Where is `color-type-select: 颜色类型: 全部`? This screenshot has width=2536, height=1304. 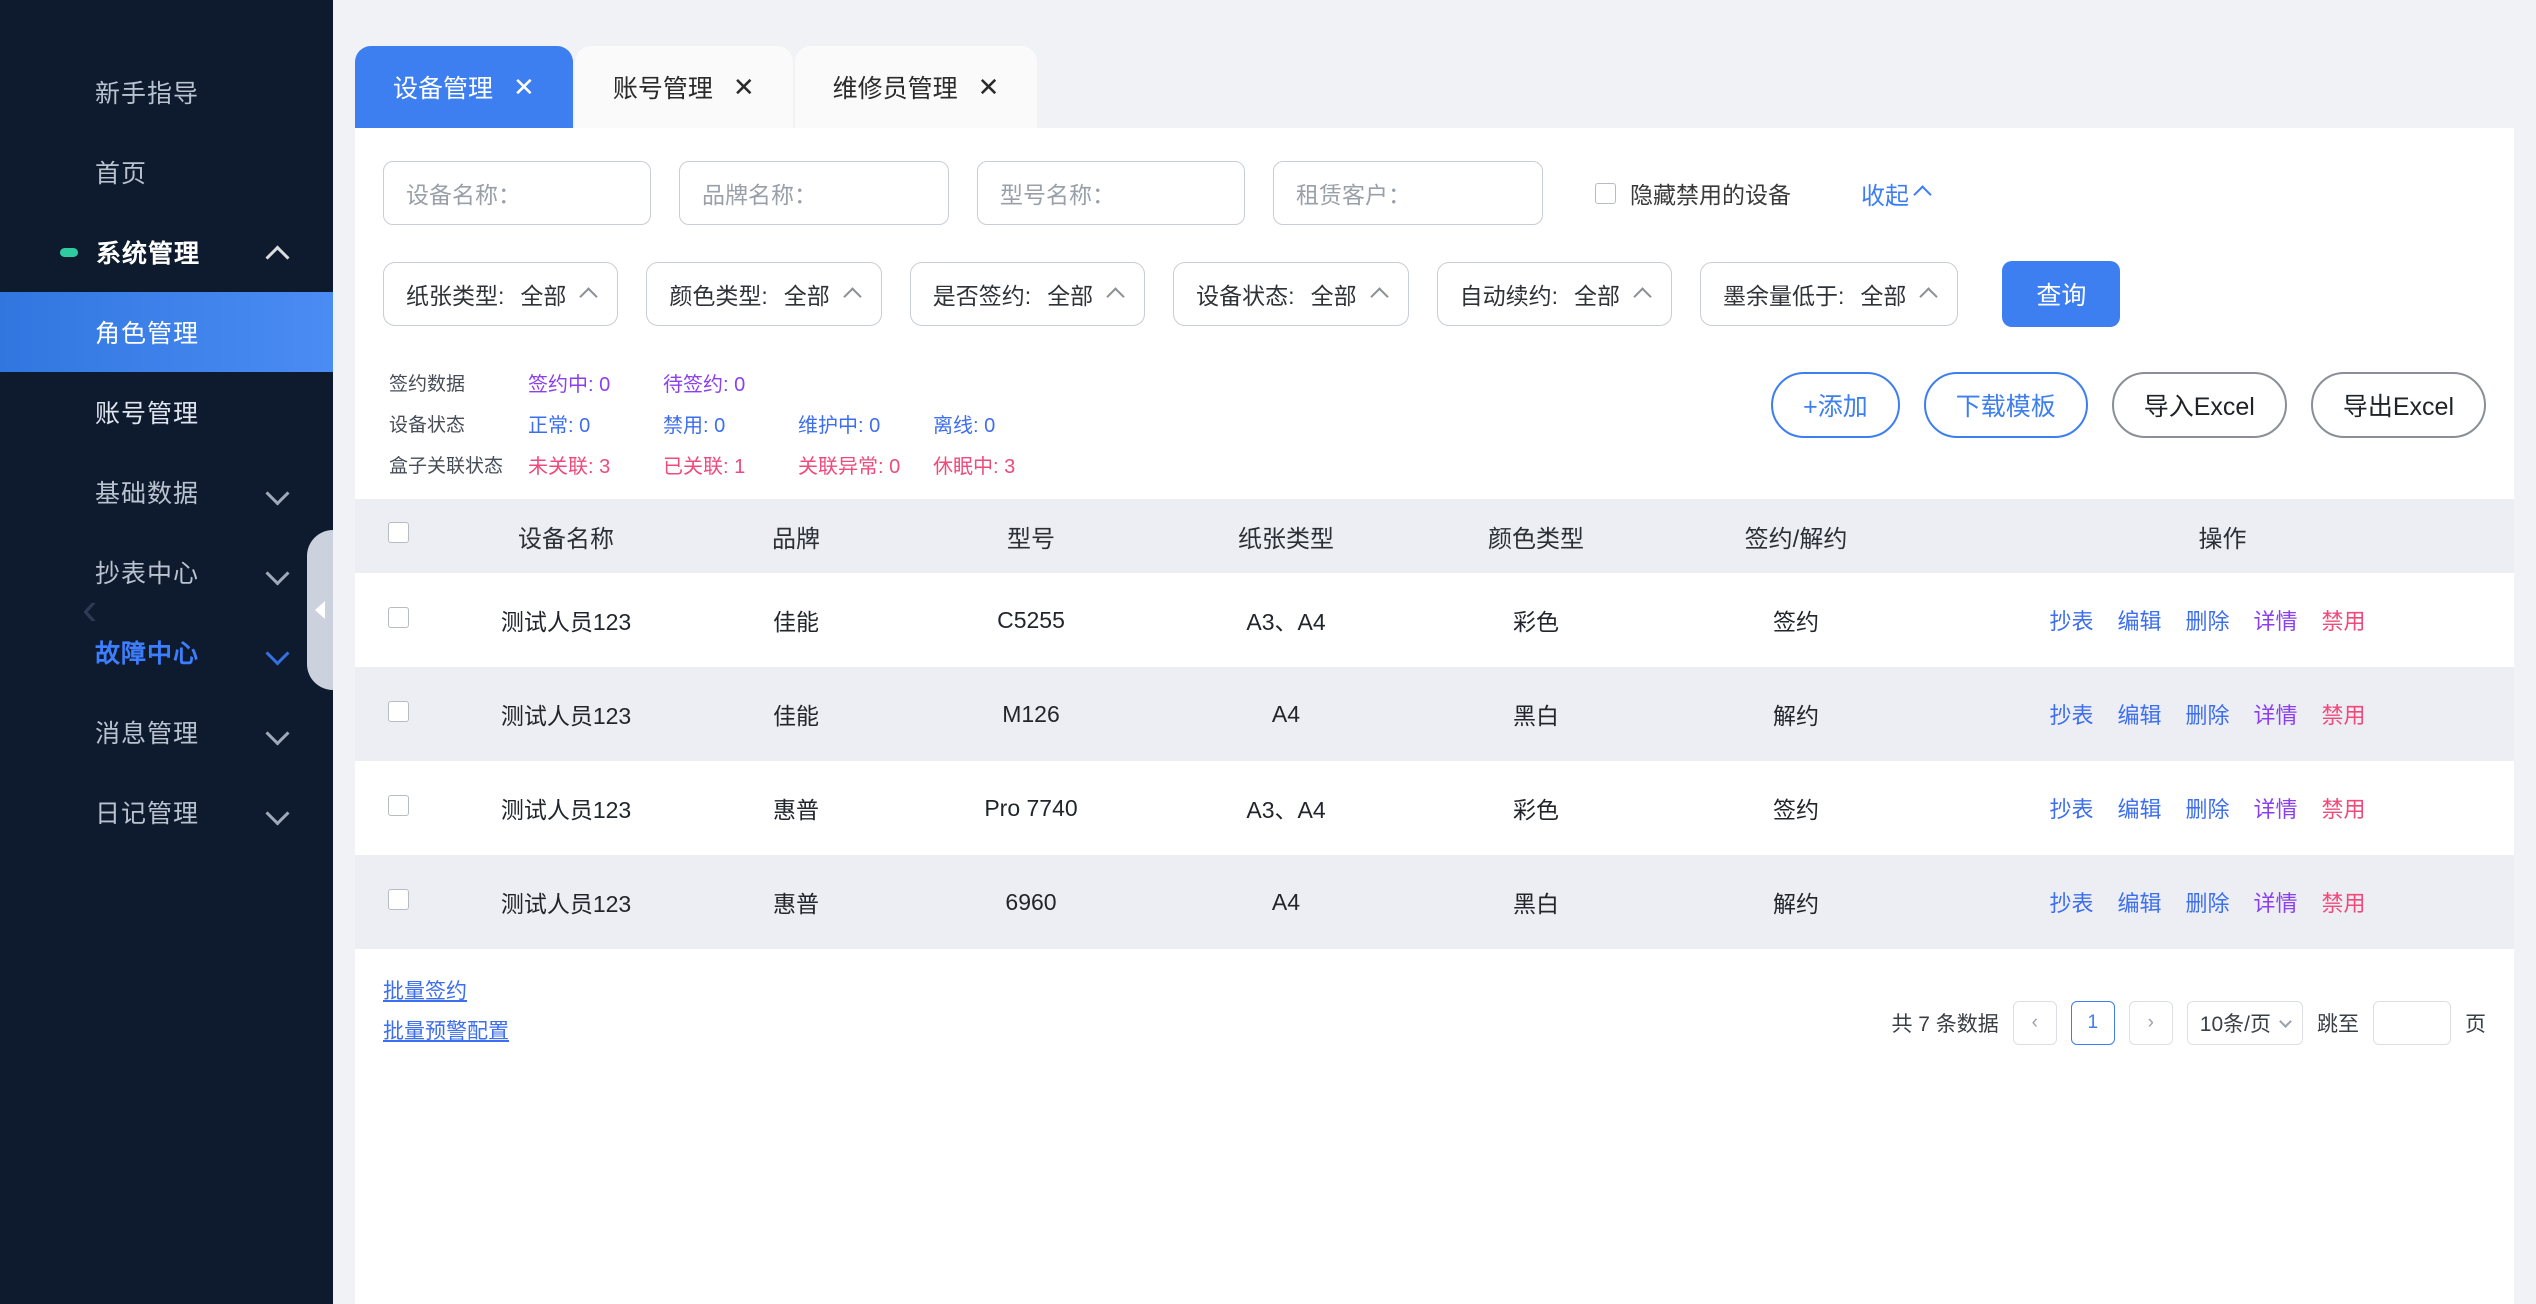 color-type-select: 颜色类型: 全部 is located at coordinates (764, 294).